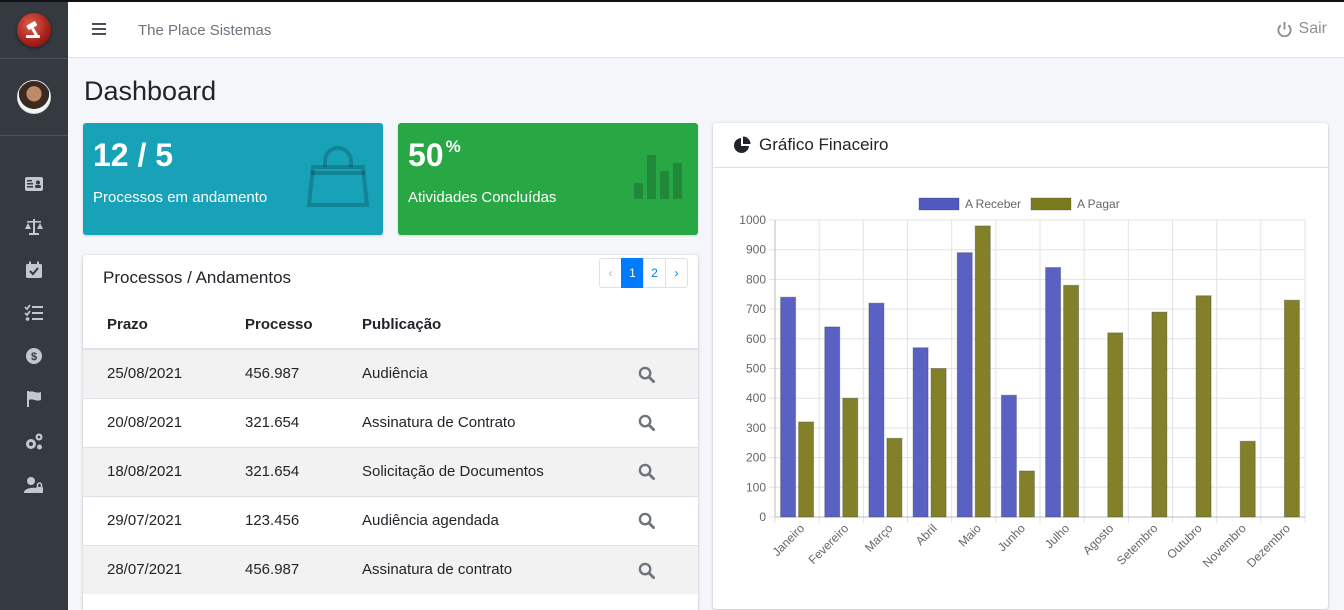  I want to click on cell-prazo: 29/07/2021, so click(164, 520).